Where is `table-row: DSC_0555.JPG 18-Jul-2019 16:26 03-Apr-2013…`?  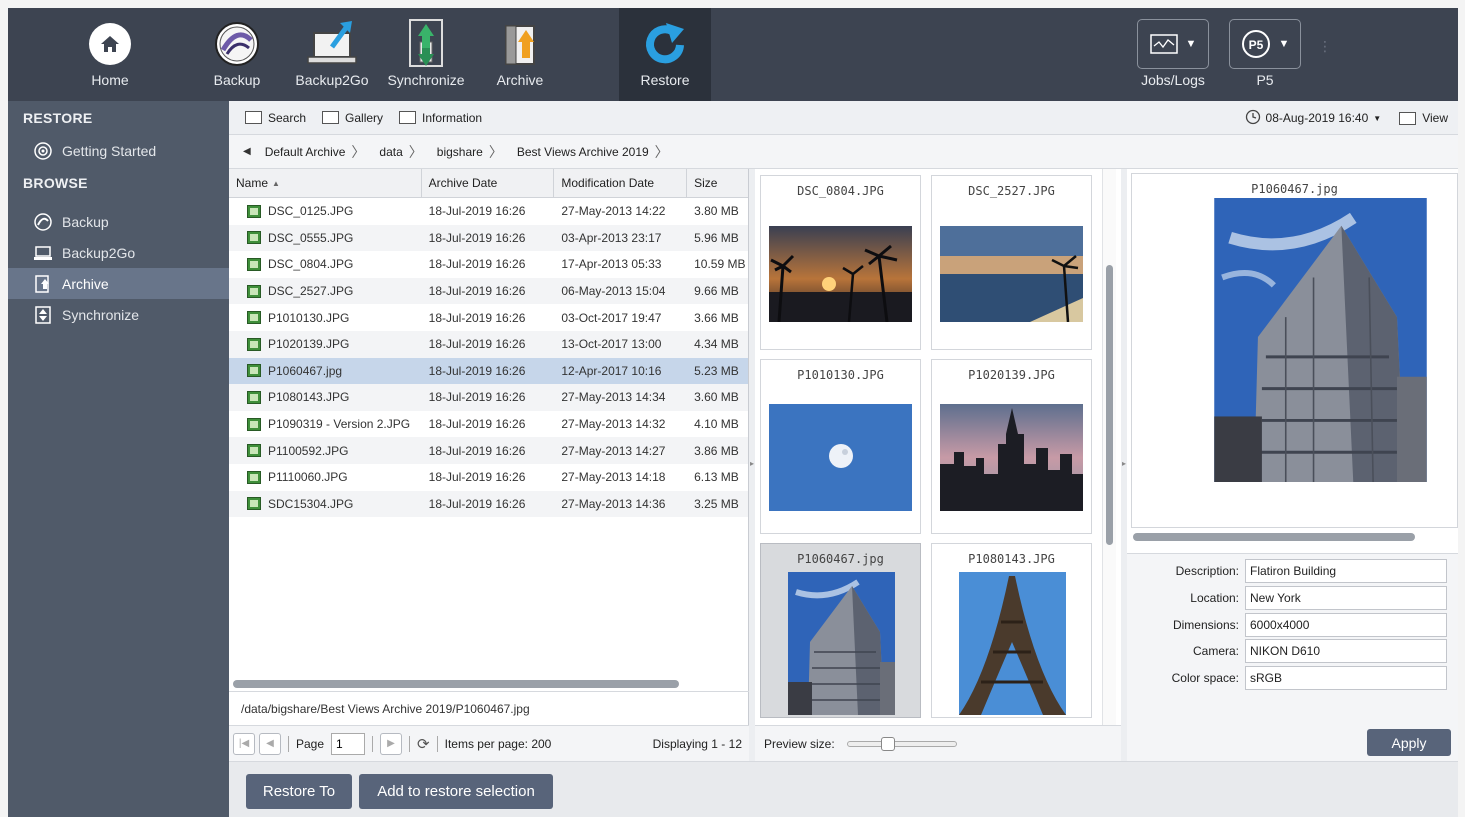
table-row: DSC_0555.JPG 18-Jul-2019 16:26 03-Apr-2013… is located at coordinates (488, 238).